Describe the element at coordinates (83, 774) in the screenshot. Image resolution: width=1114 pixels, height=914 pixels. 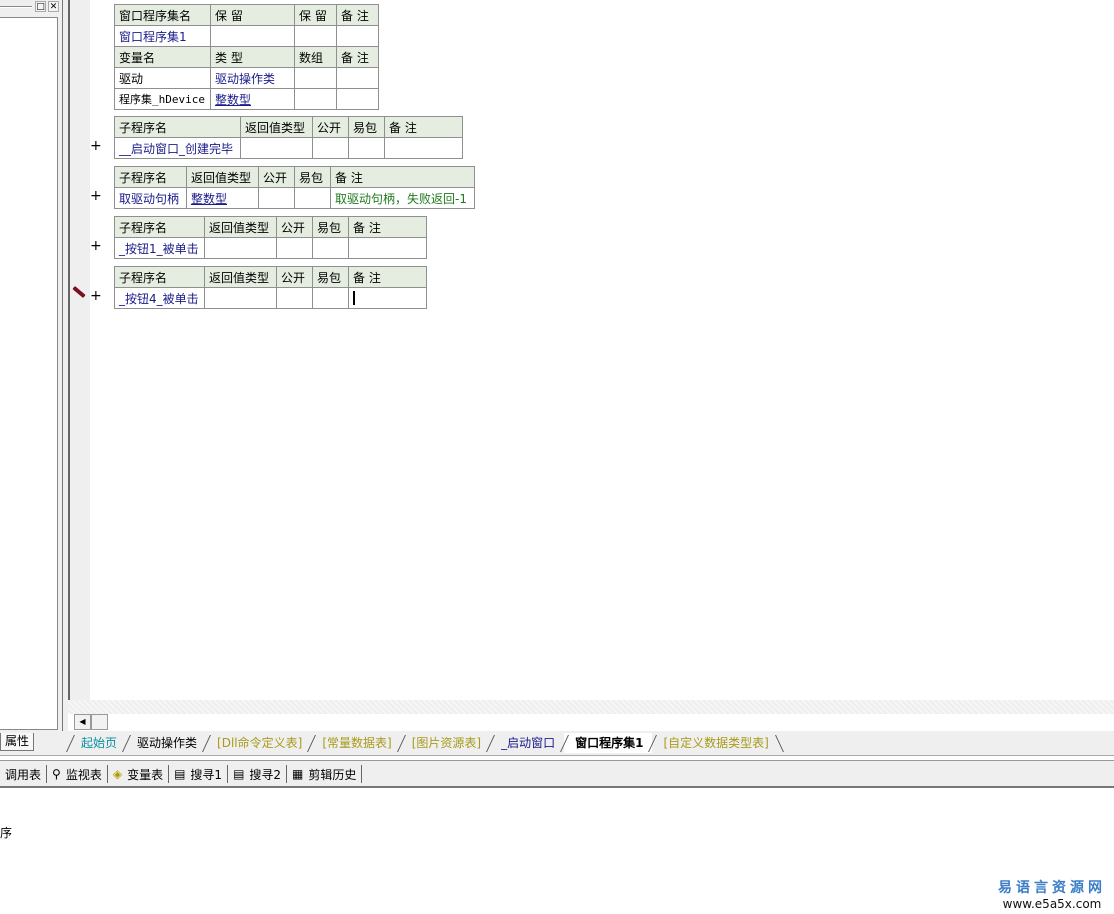
I see `tool-label: 监视表` at that location.